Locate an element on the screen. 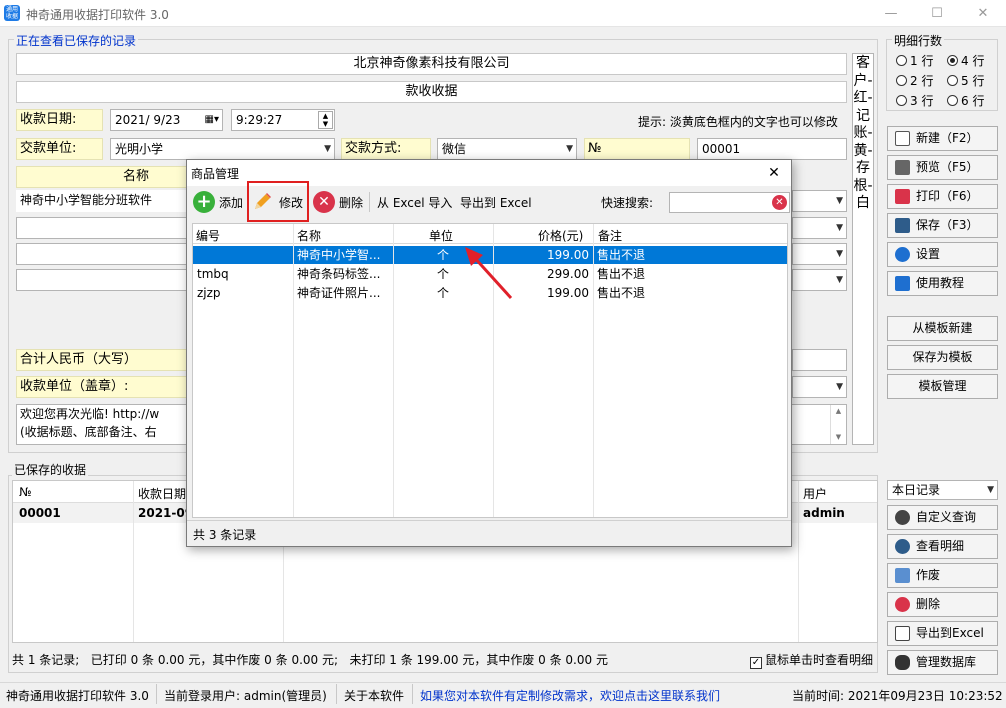 Image resolution: width=1006 pixels, height=708 pixels. payer-combo: 光明小学 ▼ is located at coordinates (222, 149).